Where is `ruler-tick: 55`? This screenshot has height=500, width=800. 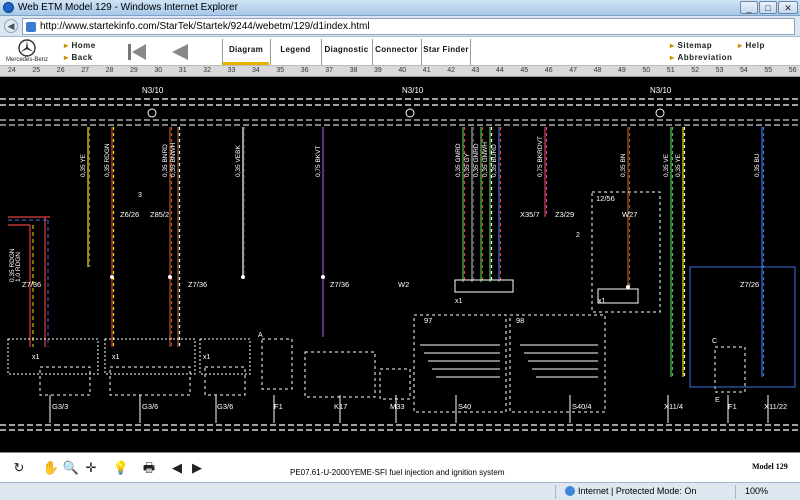
ruler-tick: 55 is located at coordinates (768, 70).